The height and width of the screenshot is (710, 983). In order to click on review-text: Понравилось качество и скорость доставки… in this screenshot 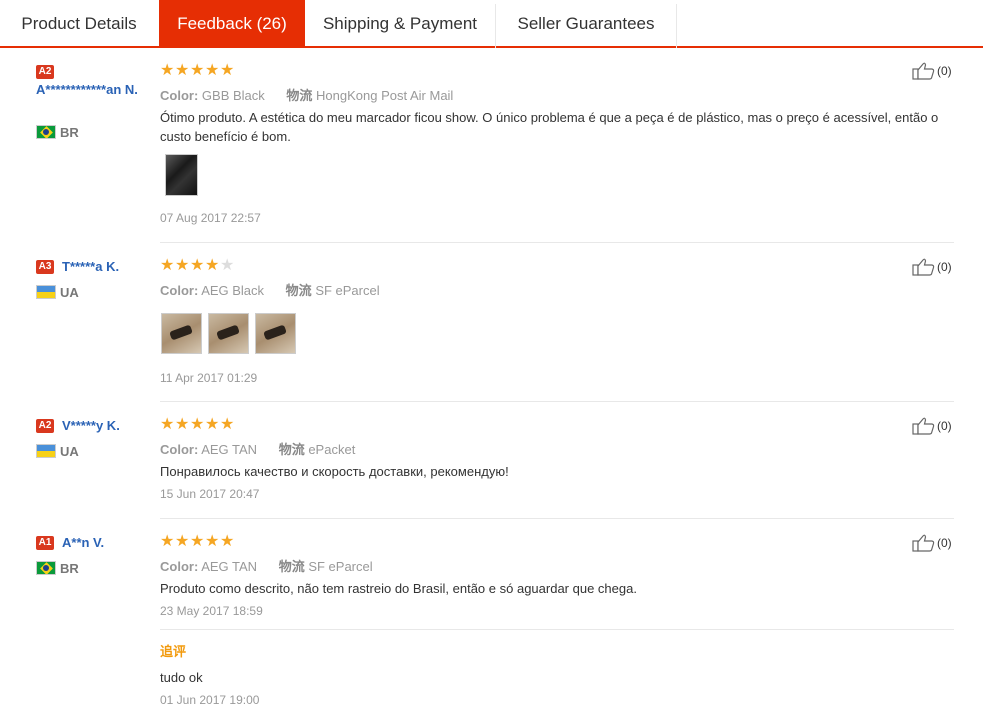, I will do `click(334, 471)`.